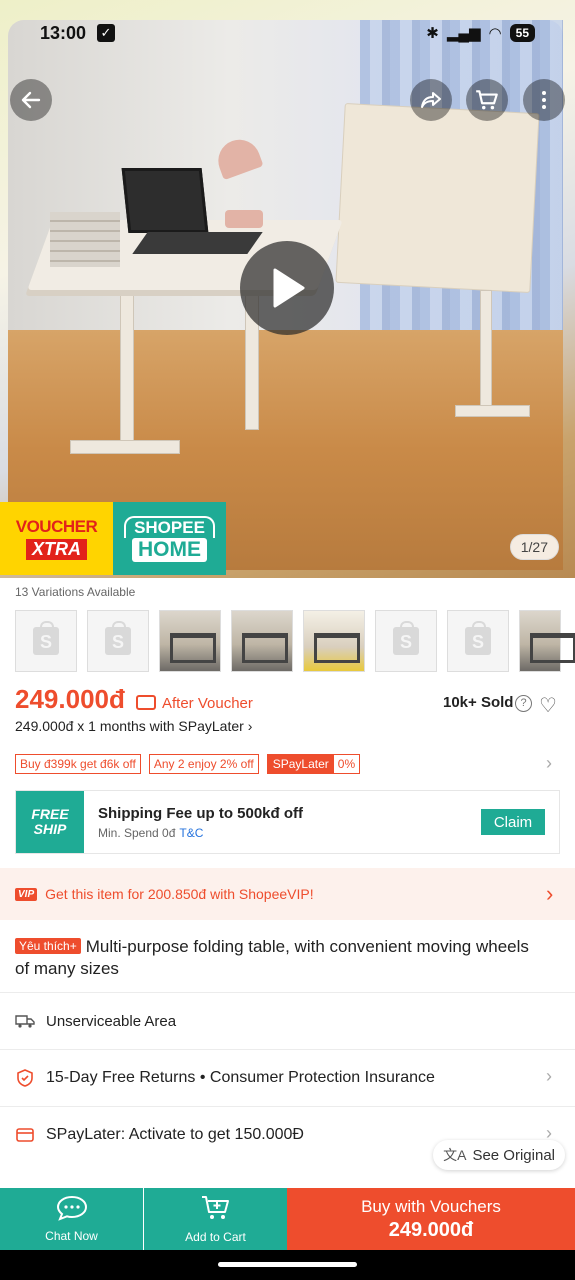 This screenshot has height=1280, width=575. I want to click on cart-icon, so click(487, 100).